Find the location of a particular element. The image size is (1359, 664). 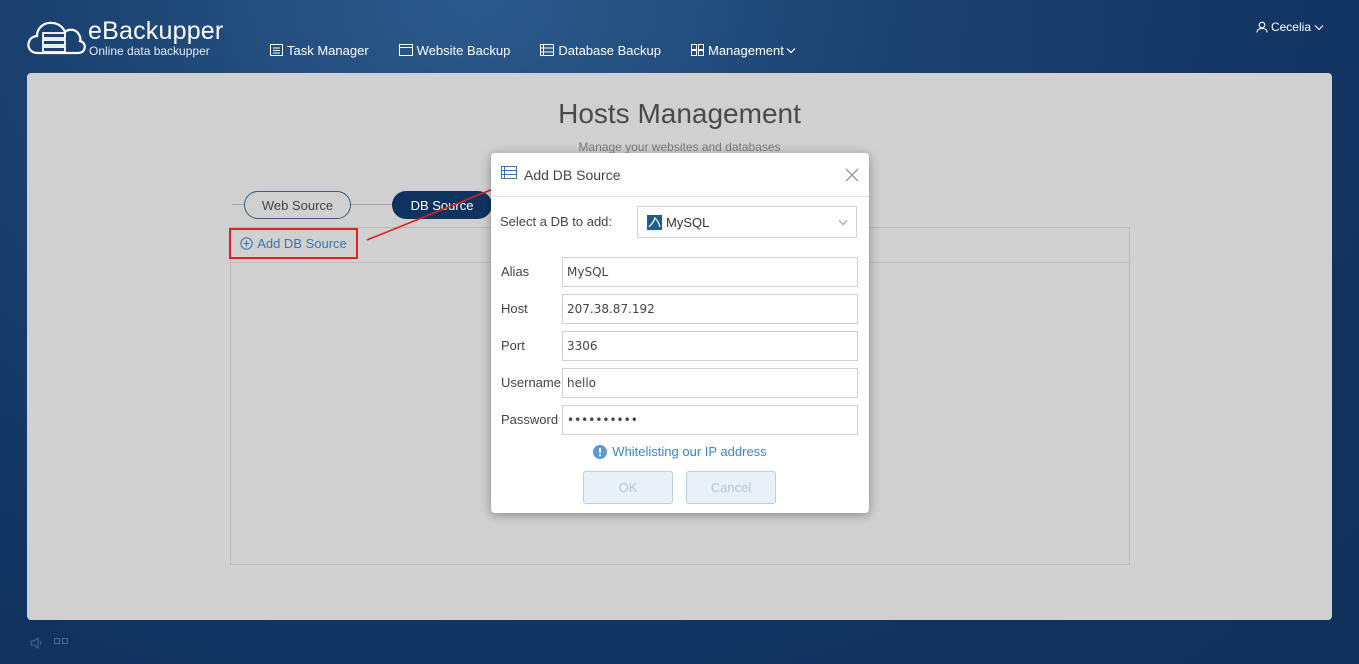

nav-task-manager-label: Task Manager is located at coordinates (328, 50).